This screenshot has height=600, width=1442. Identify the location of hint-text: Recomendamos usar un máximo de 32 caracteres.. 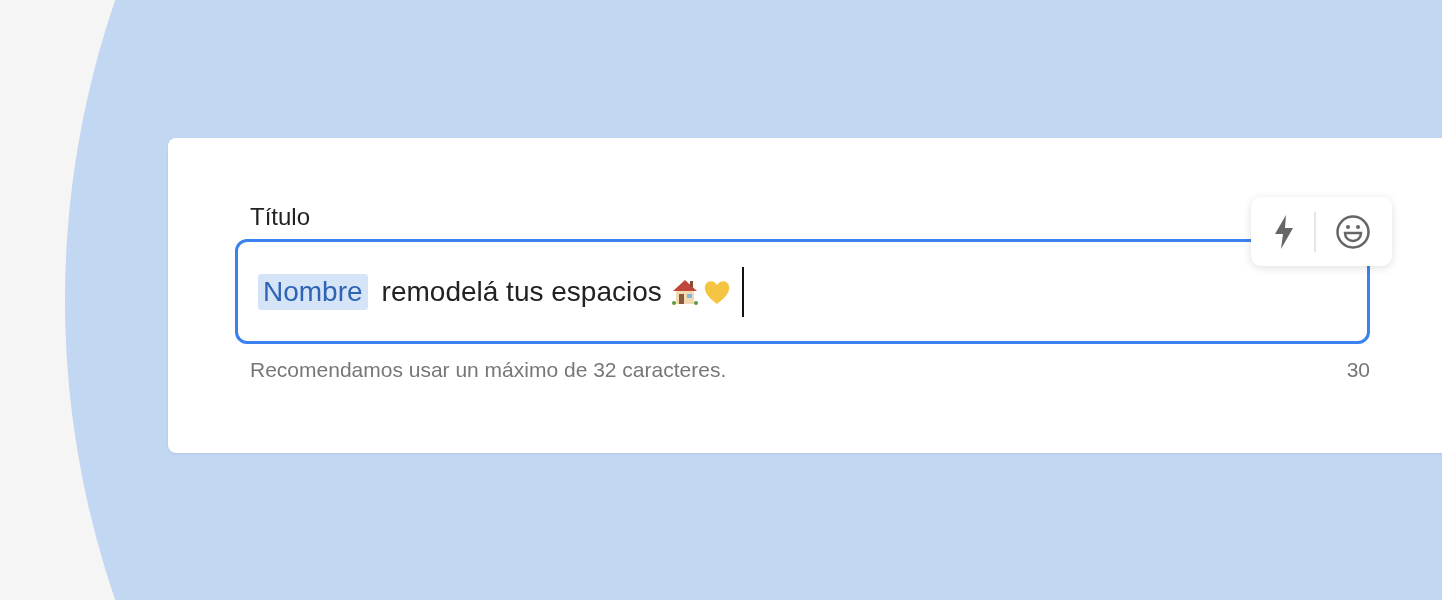
(488, 370).